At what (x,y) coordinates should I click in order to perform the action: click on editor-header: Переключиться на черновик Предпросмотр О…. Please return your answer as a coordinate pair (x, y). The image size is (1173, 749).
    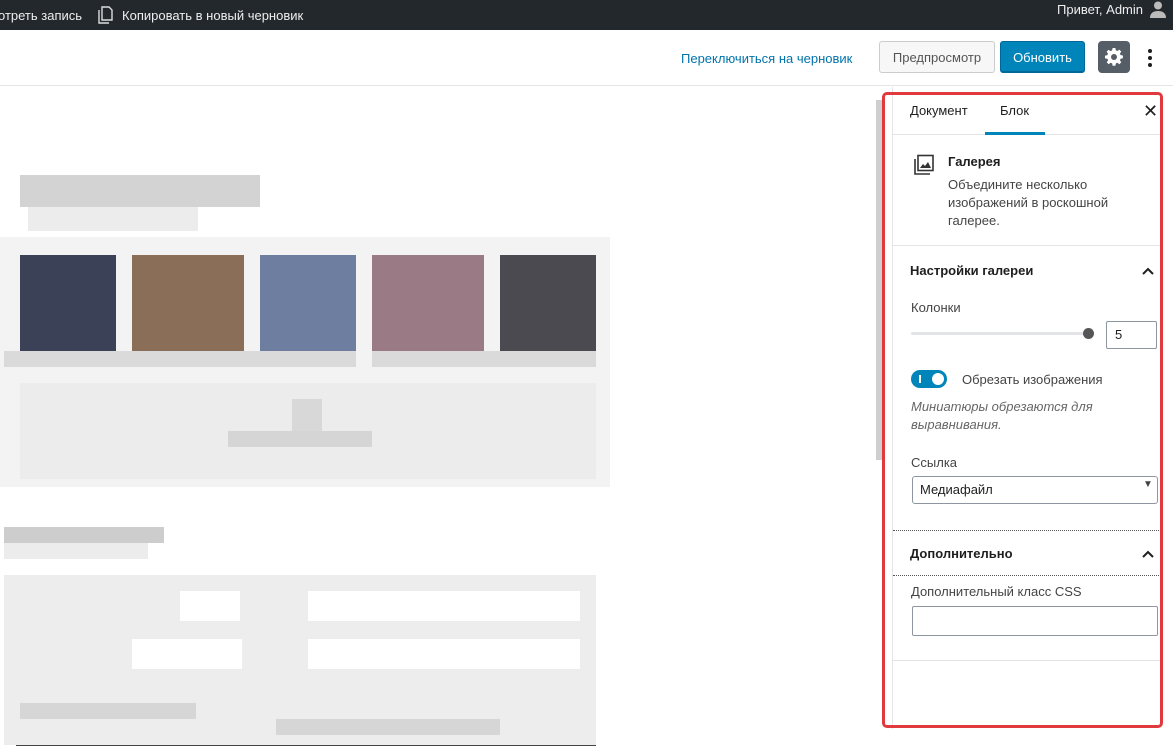
    Looking at the image, I should click on (586, 58).